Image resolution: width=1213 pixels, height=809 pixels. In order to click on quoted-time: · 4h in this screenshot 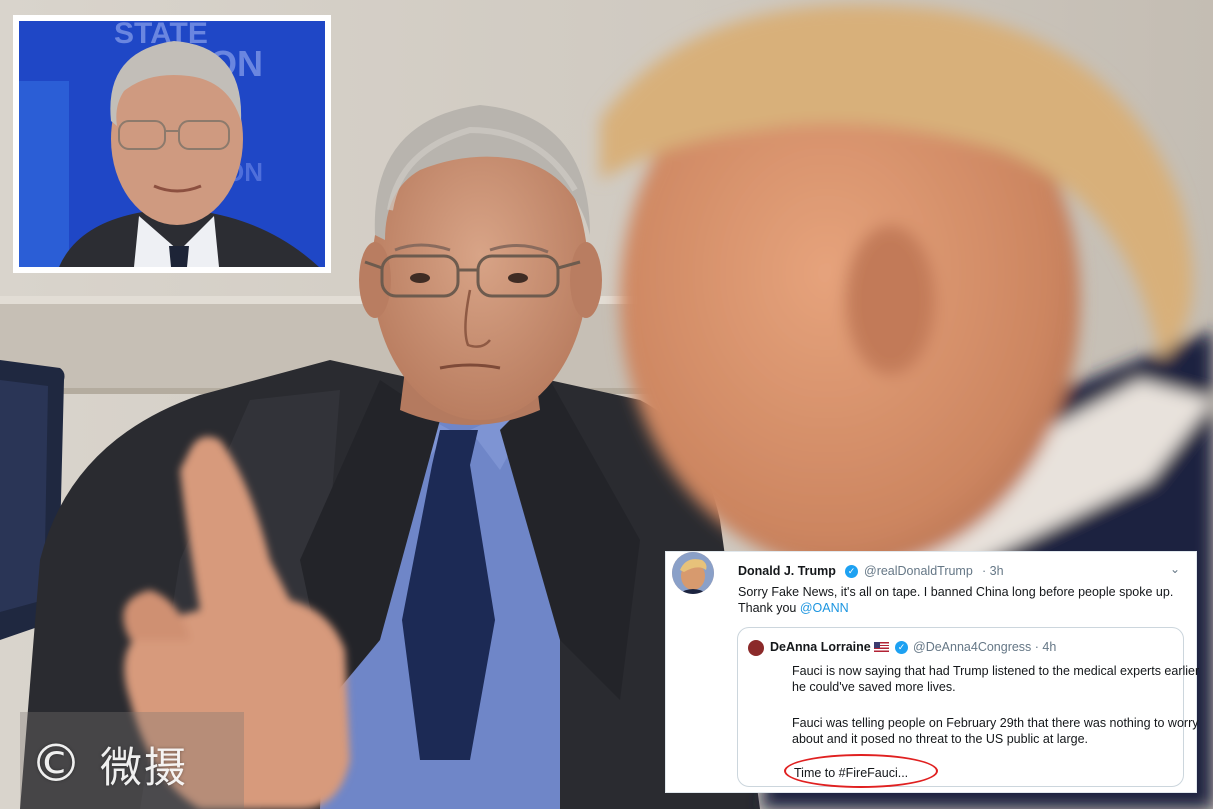, I will do `click(1046, 647)`.